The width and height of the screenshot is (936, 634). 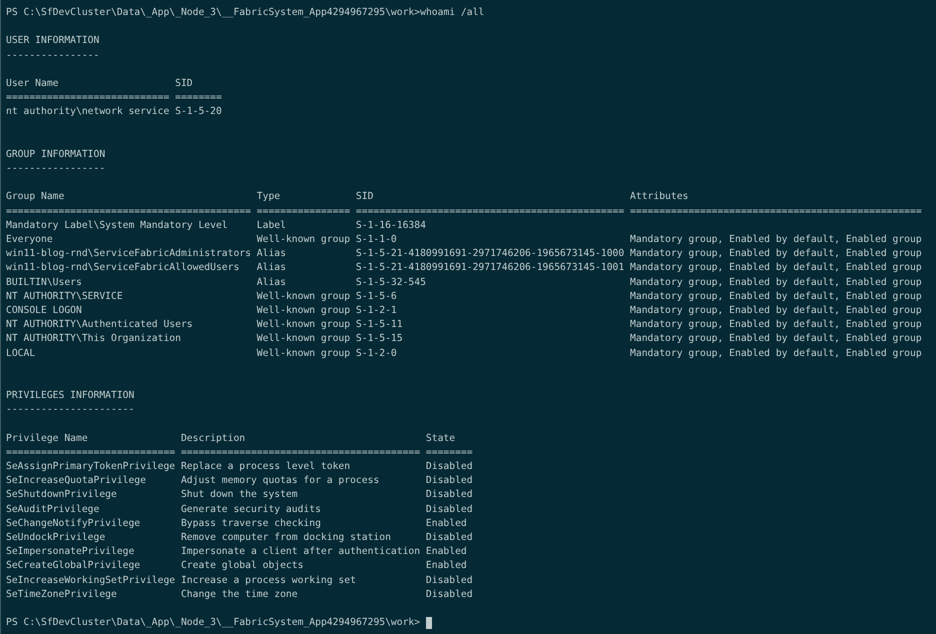 I want to click on section-title: PRIVILEGES INFORMATION, so click(x=70, y=396).